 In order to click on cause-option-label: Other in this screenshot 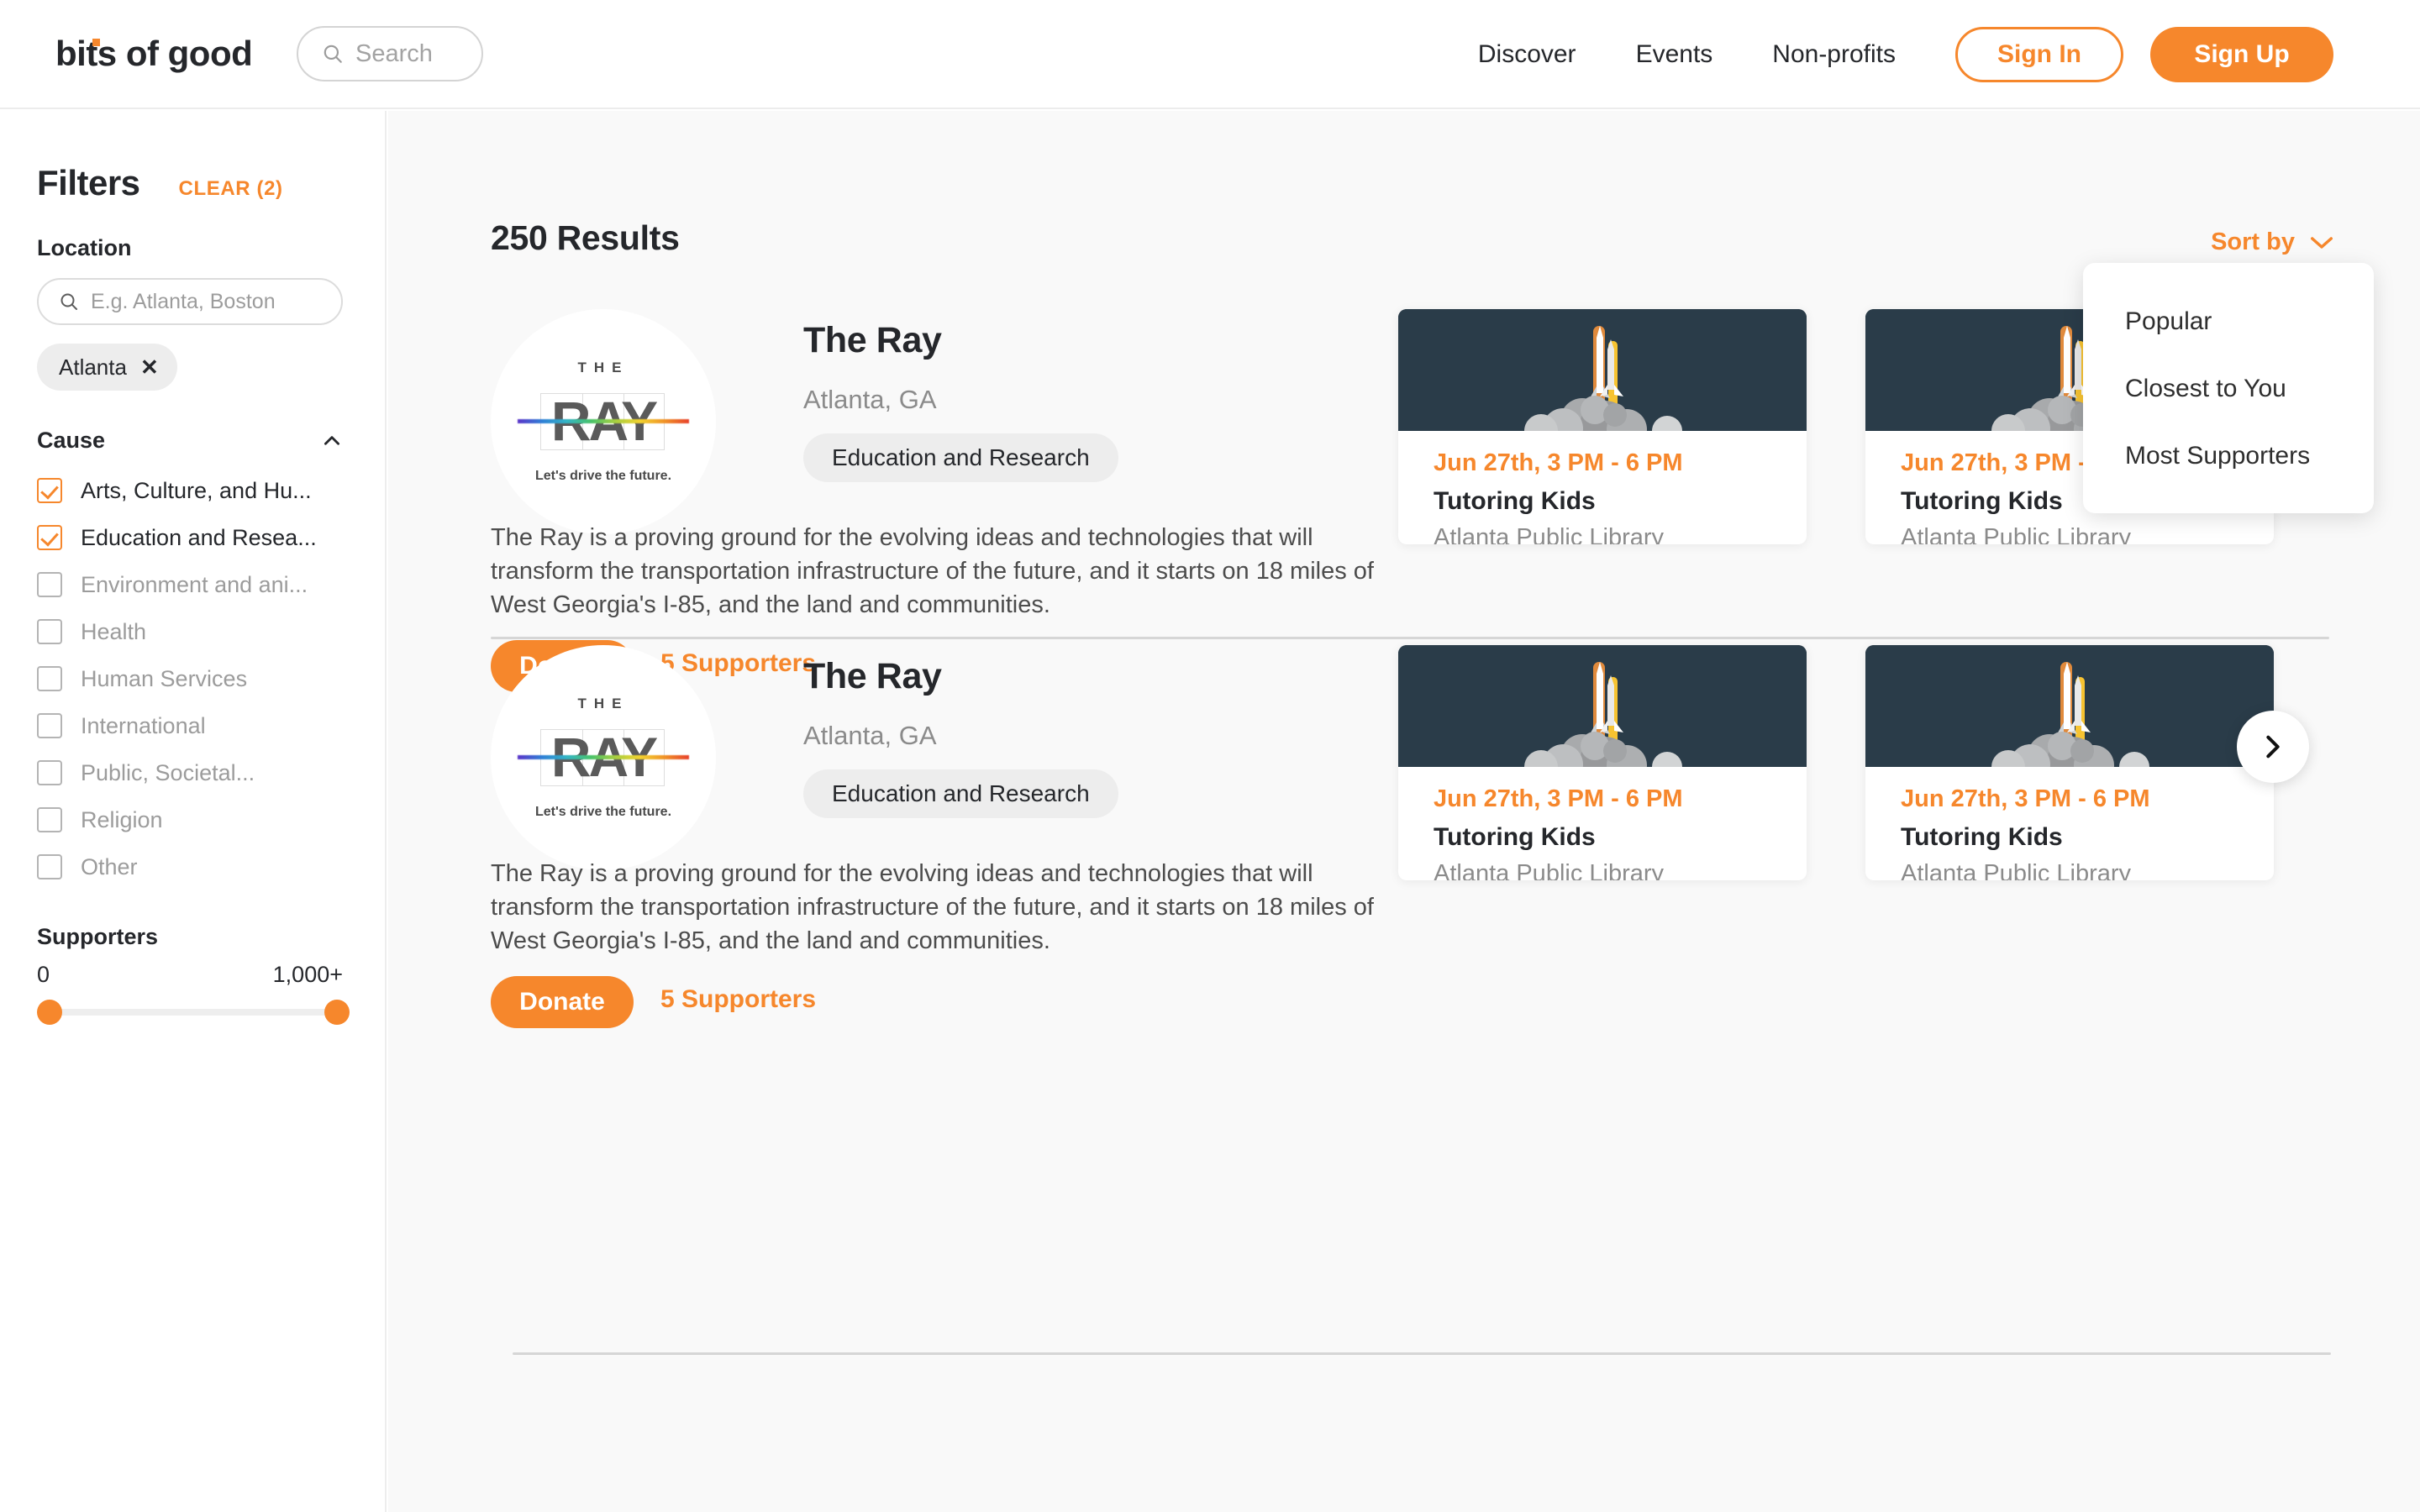, I will do `click(109, 866)`.